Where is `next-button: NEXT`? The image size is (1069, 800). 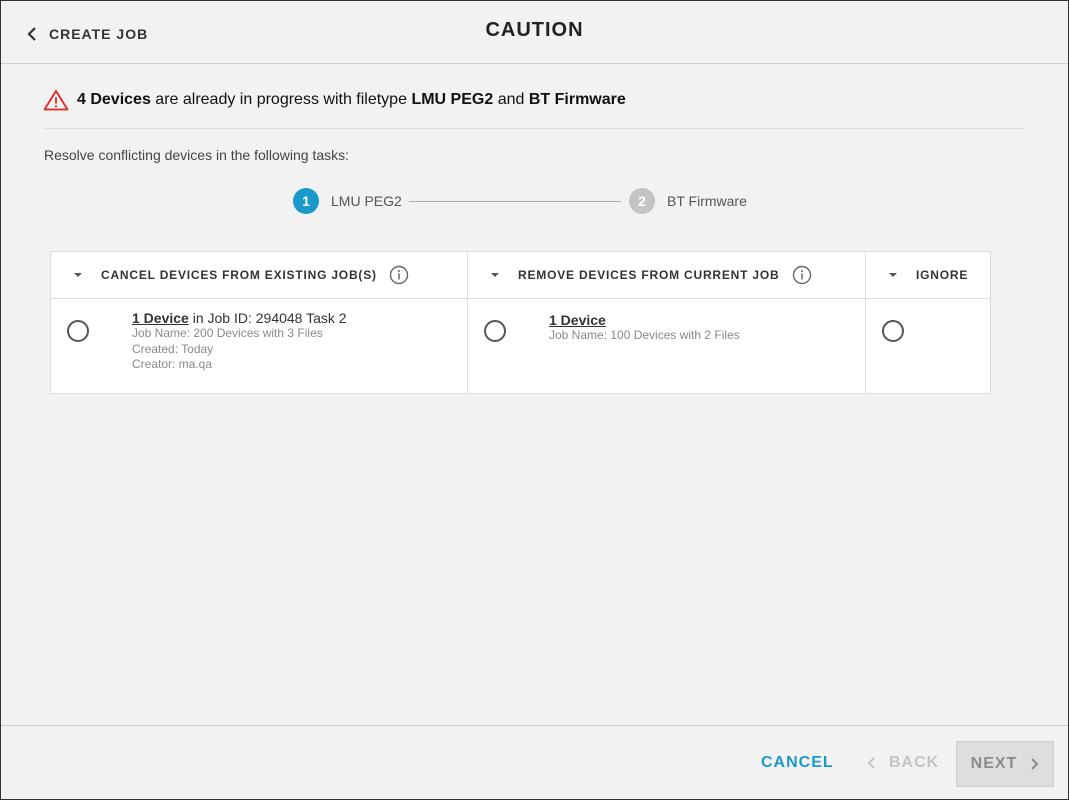 next-button: NEXT is located at coordinates (1005, 764).